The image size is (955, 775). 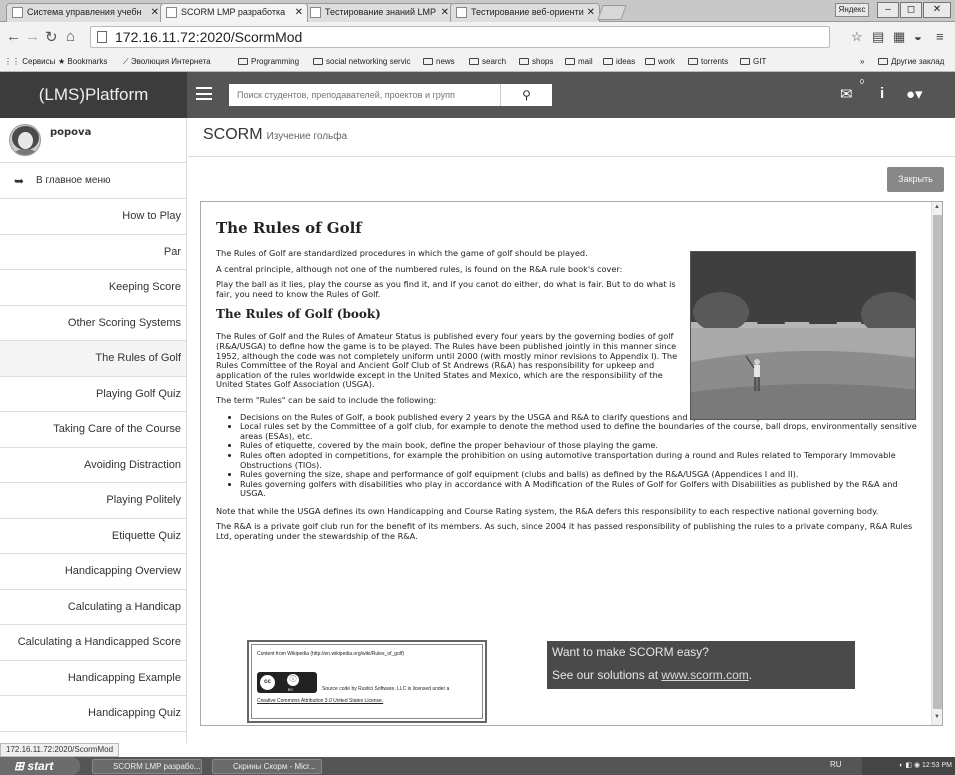 What do you see at coordinates (93, 714) in the screenshot?
I see `sidebar-item-handicapping-quiz: Handicapping Quiz` at bounding box center [93, 714].